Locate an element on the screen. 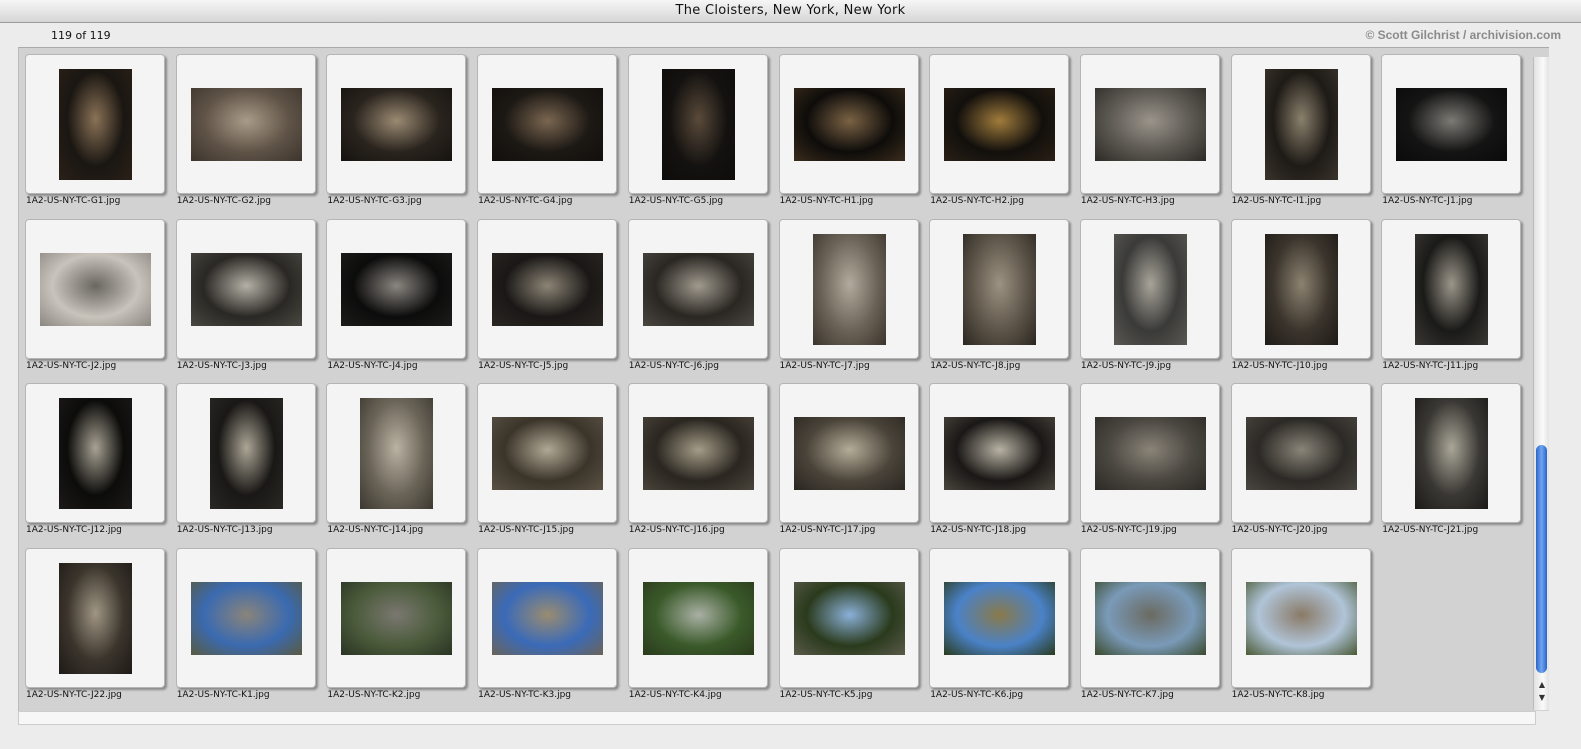 This screenshot has width=1581, height=749. thumbnail-item: 1A2-US-NY-TC-G1.jpg is located at coordinates (100, 134).